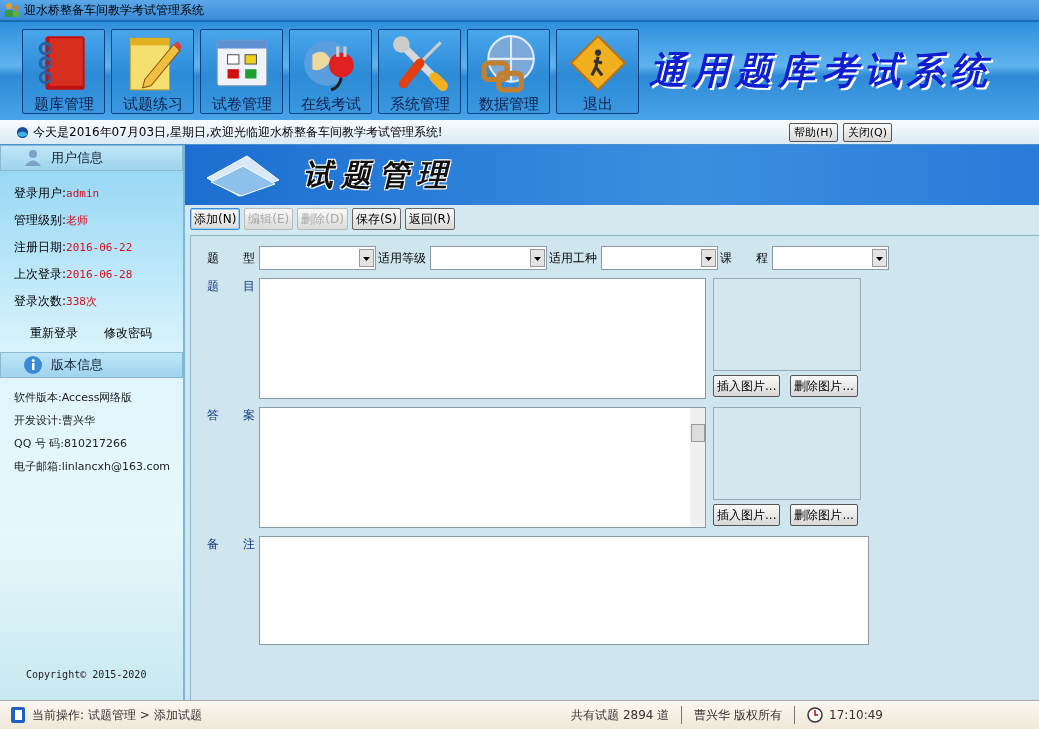 This screenshot has height=729, width=1039. I want to click on info-label: 上次登录:, so click(40, 274).